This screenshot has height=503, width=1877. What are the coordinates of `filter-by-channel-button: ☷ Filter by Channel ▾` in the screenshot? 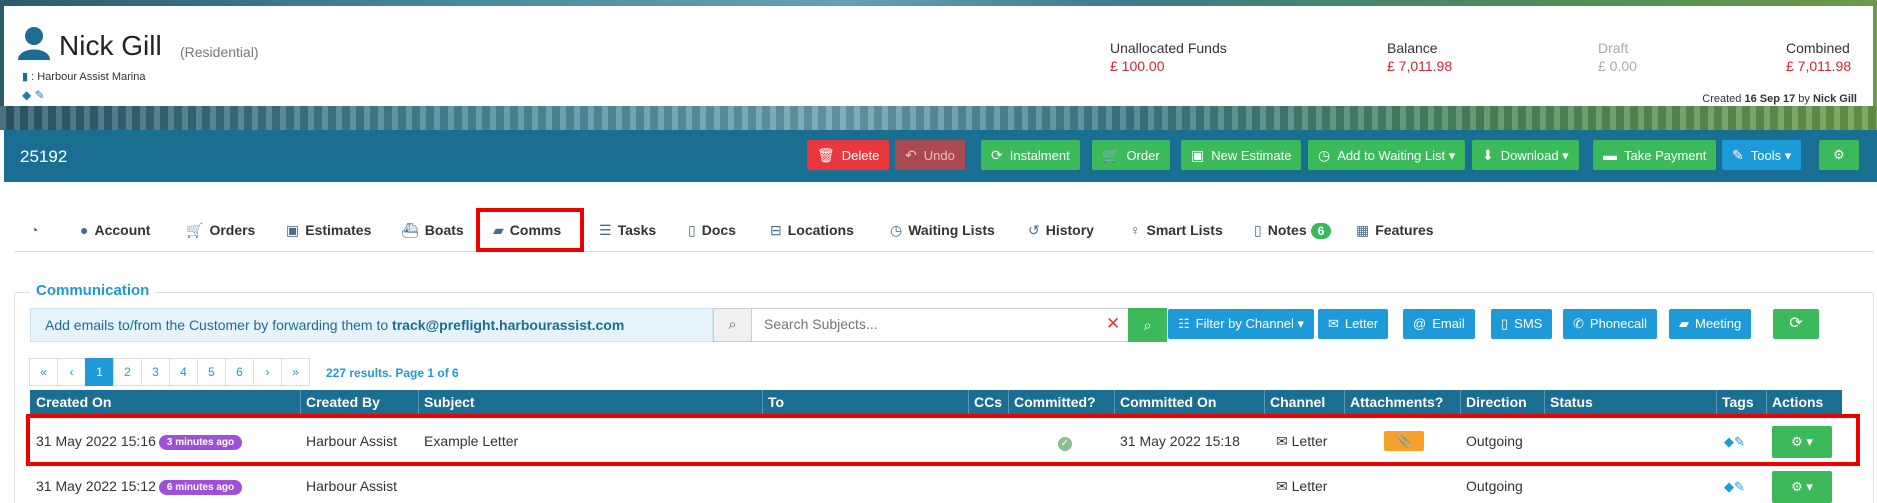 It's located at (1241, 324).